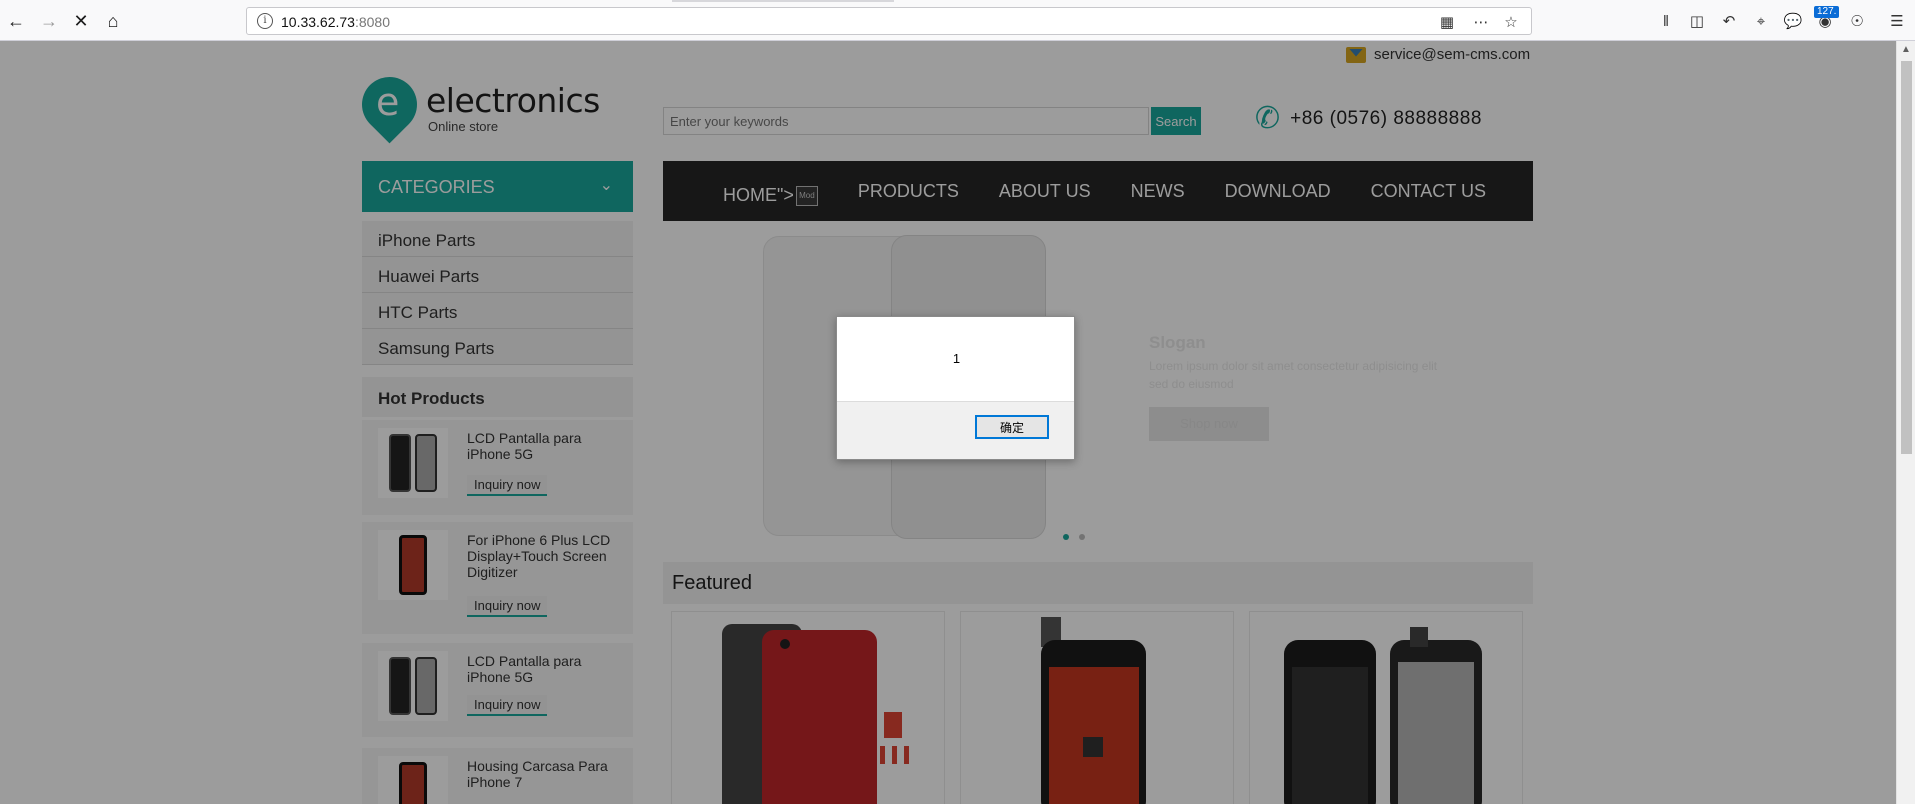 The width and height of the screenshot is (1915, 804). Describe the element at coordinates (265, 21) in the screenshot. I see `site-info-icon: i` at that location.